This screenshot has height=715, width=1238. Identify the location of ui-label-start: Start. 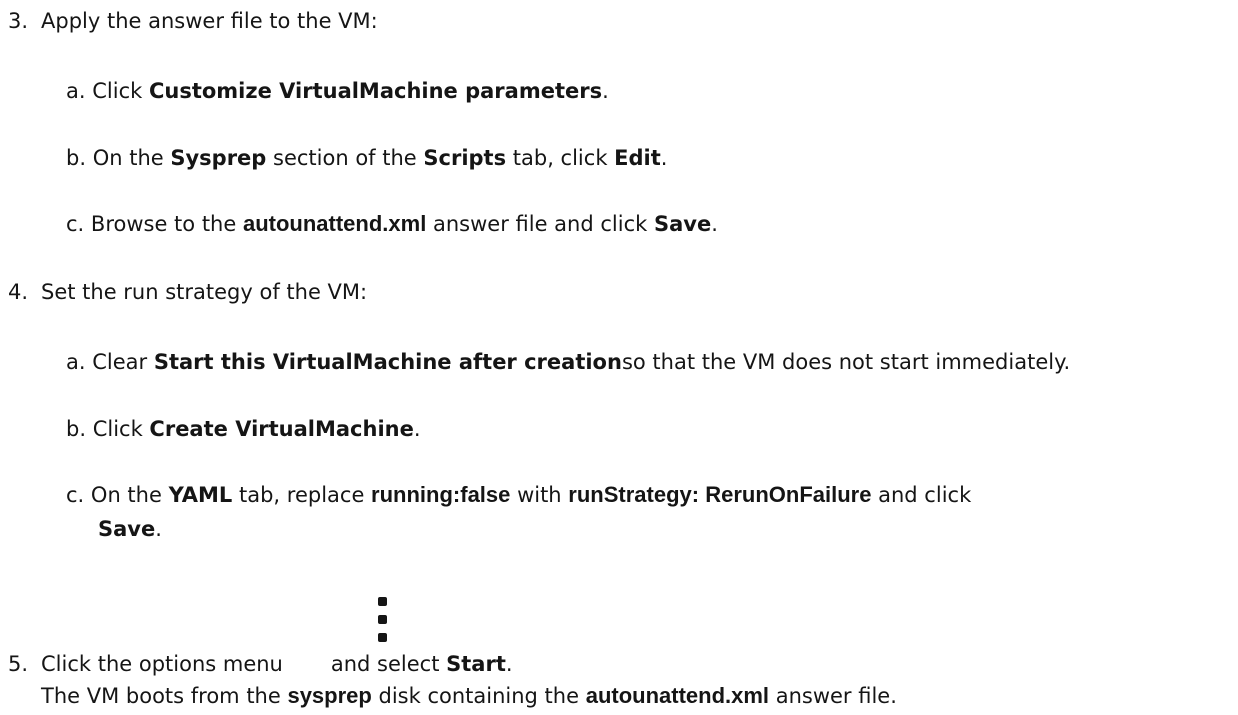
(476, 664).